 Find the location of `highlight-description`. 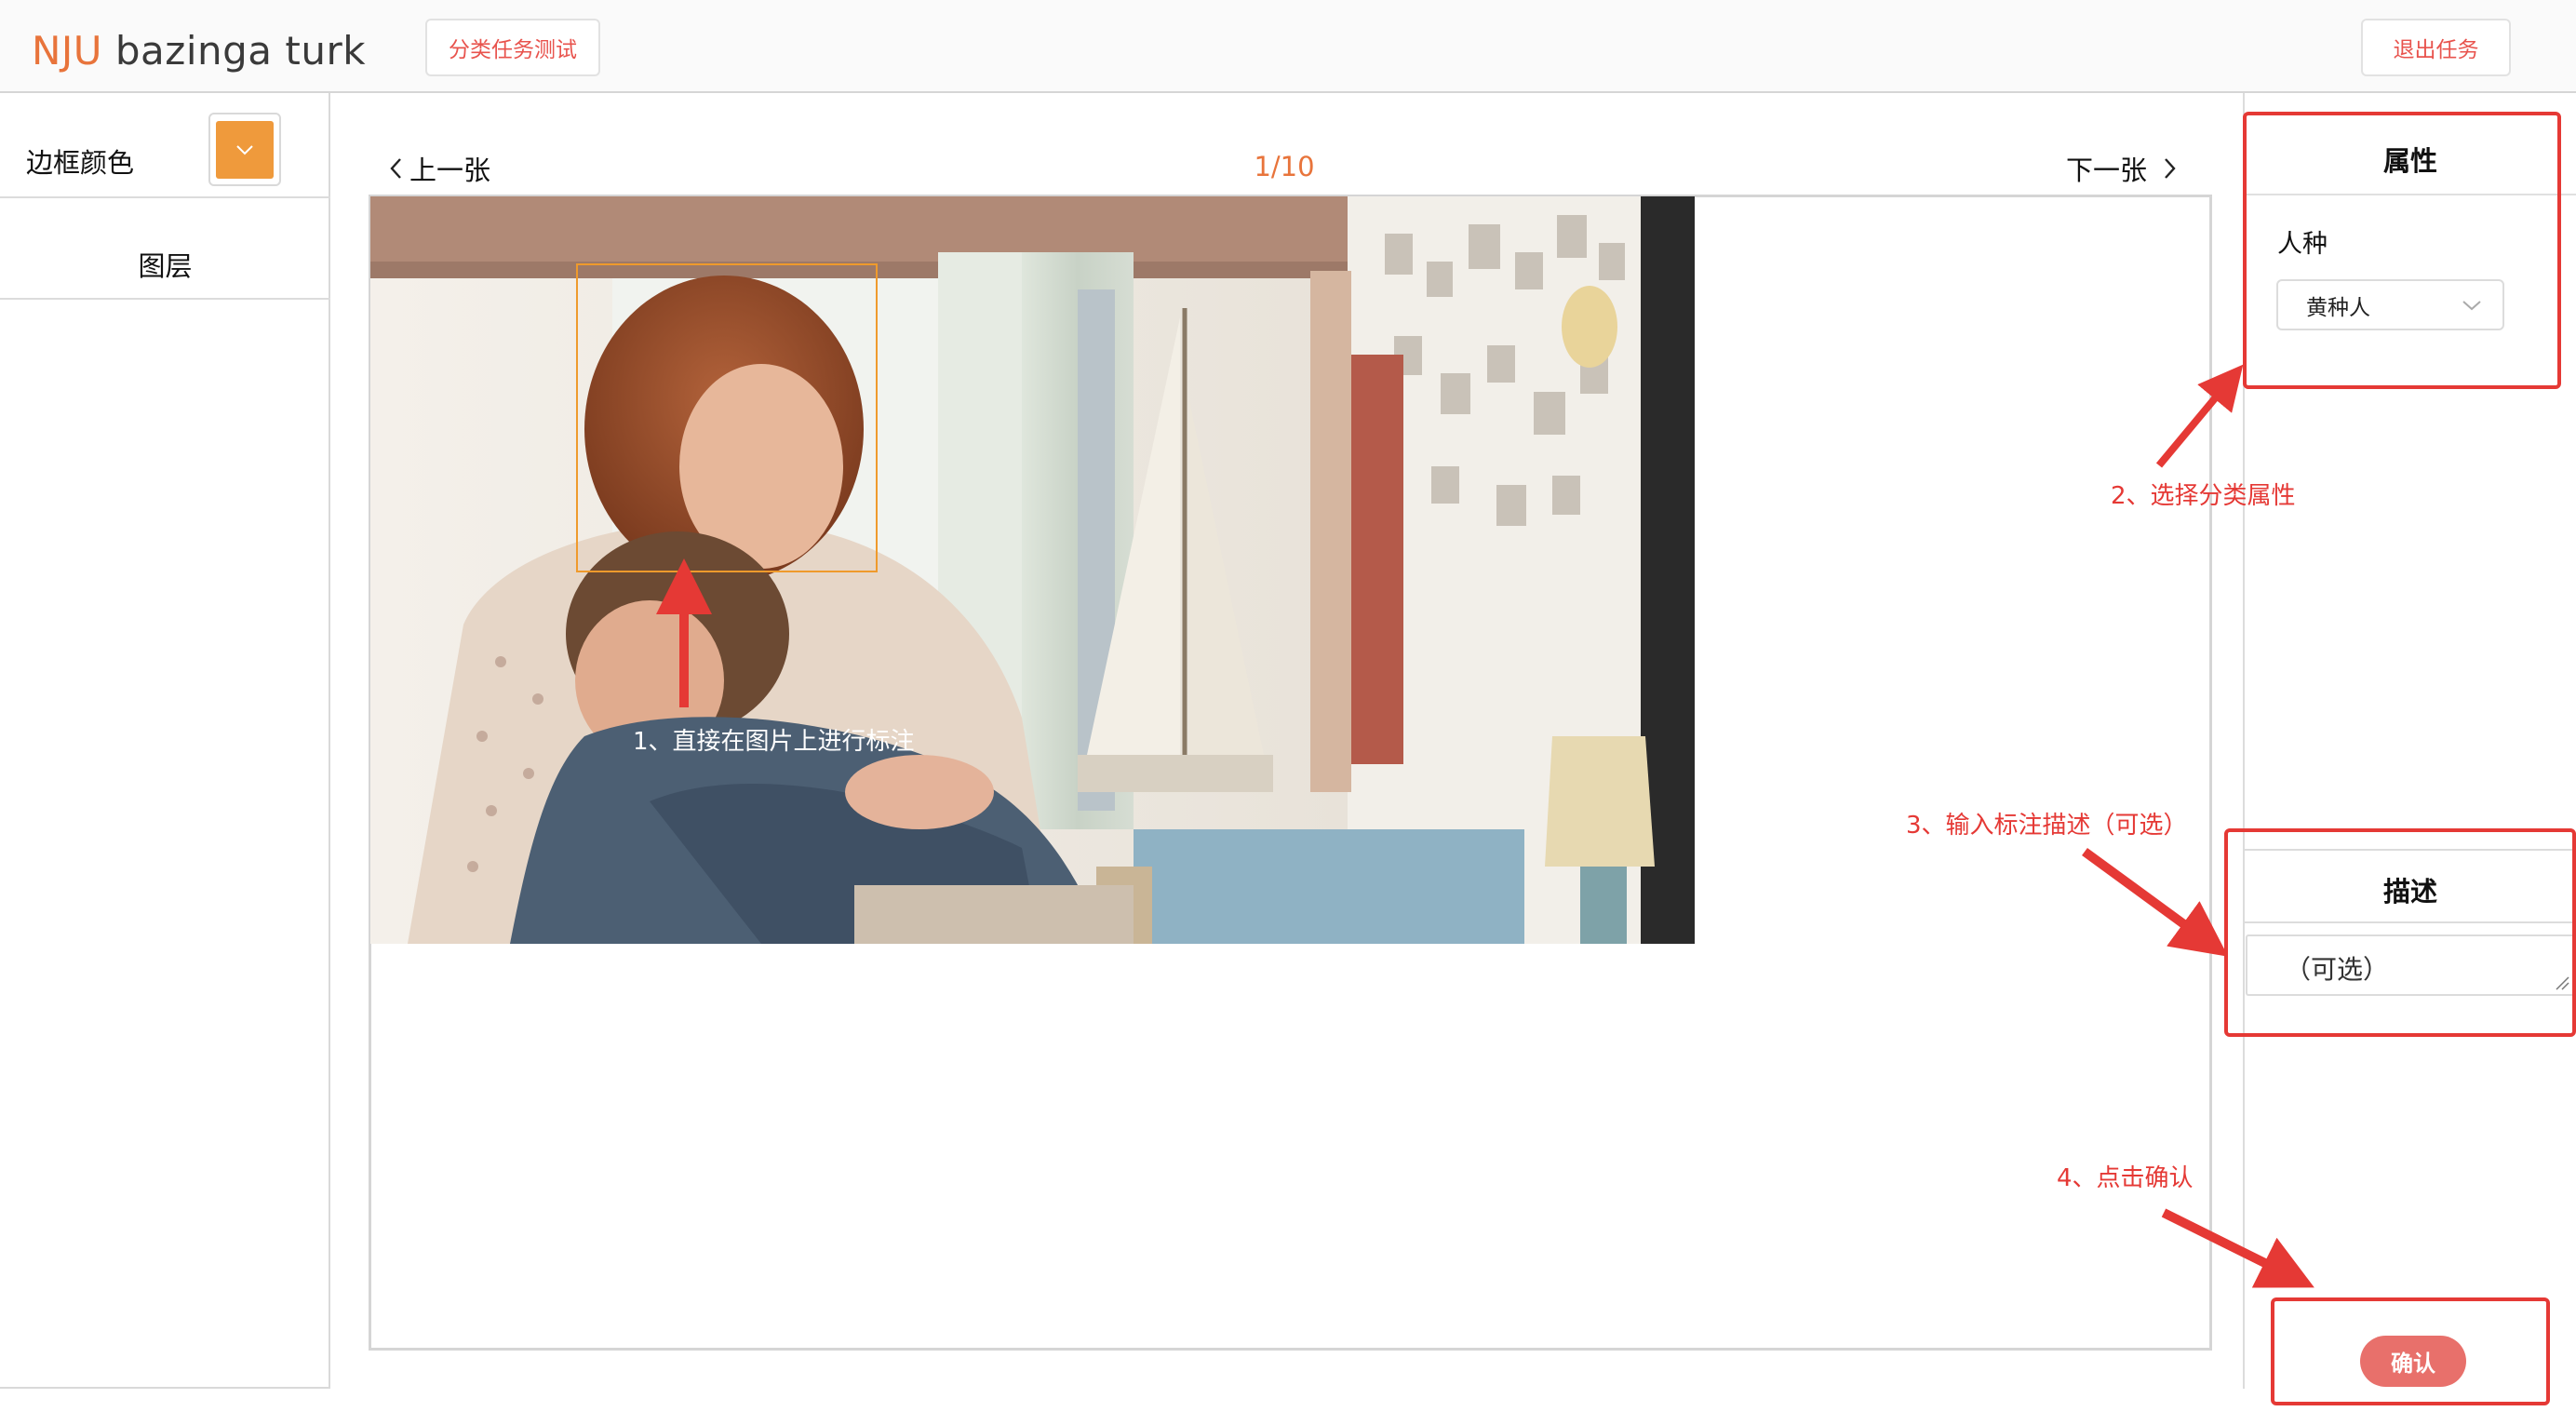

highlight-description is located at coordinates (2400, 932).